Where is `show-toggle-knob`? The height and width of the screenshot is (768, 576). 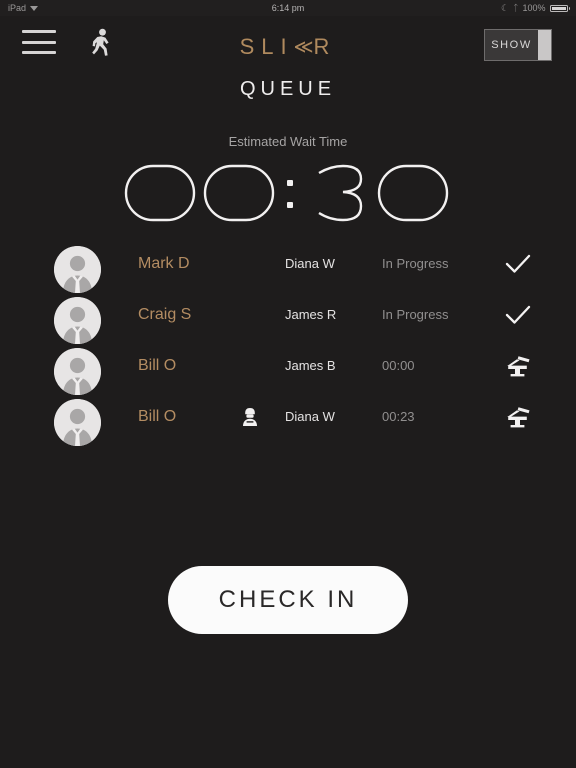
show-toggle-knob is located at coordinates (544, 45).